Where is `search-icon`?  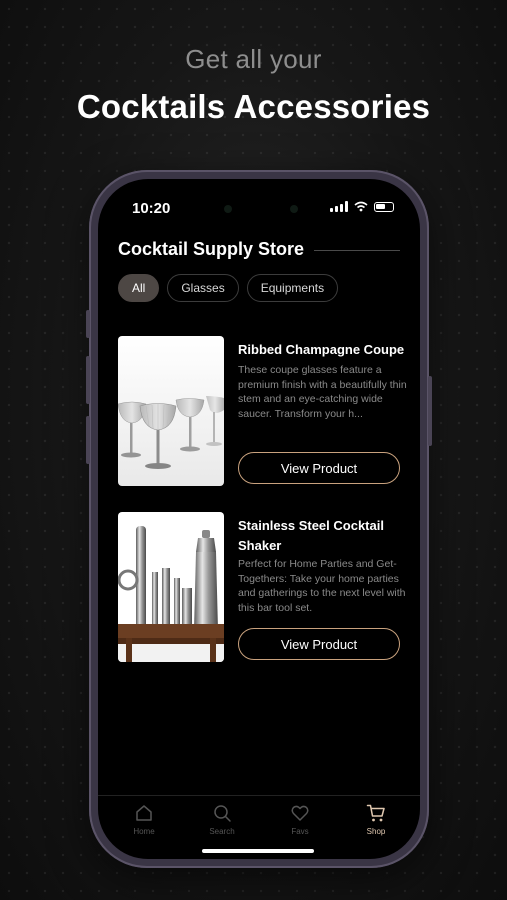
search-icon is located at coordinates (222, 813).